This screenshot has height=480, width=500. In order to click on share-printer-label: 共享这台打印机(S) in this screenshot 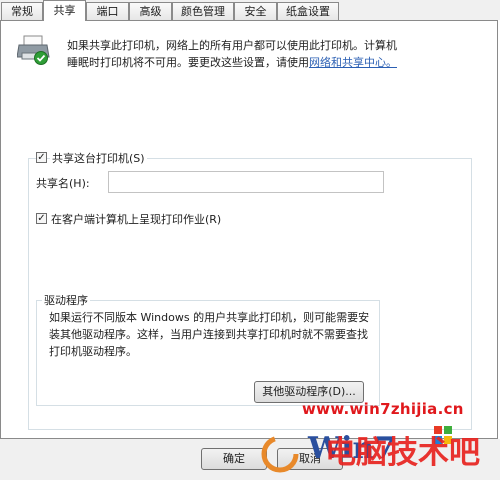, I will do `click(98, 158)`.